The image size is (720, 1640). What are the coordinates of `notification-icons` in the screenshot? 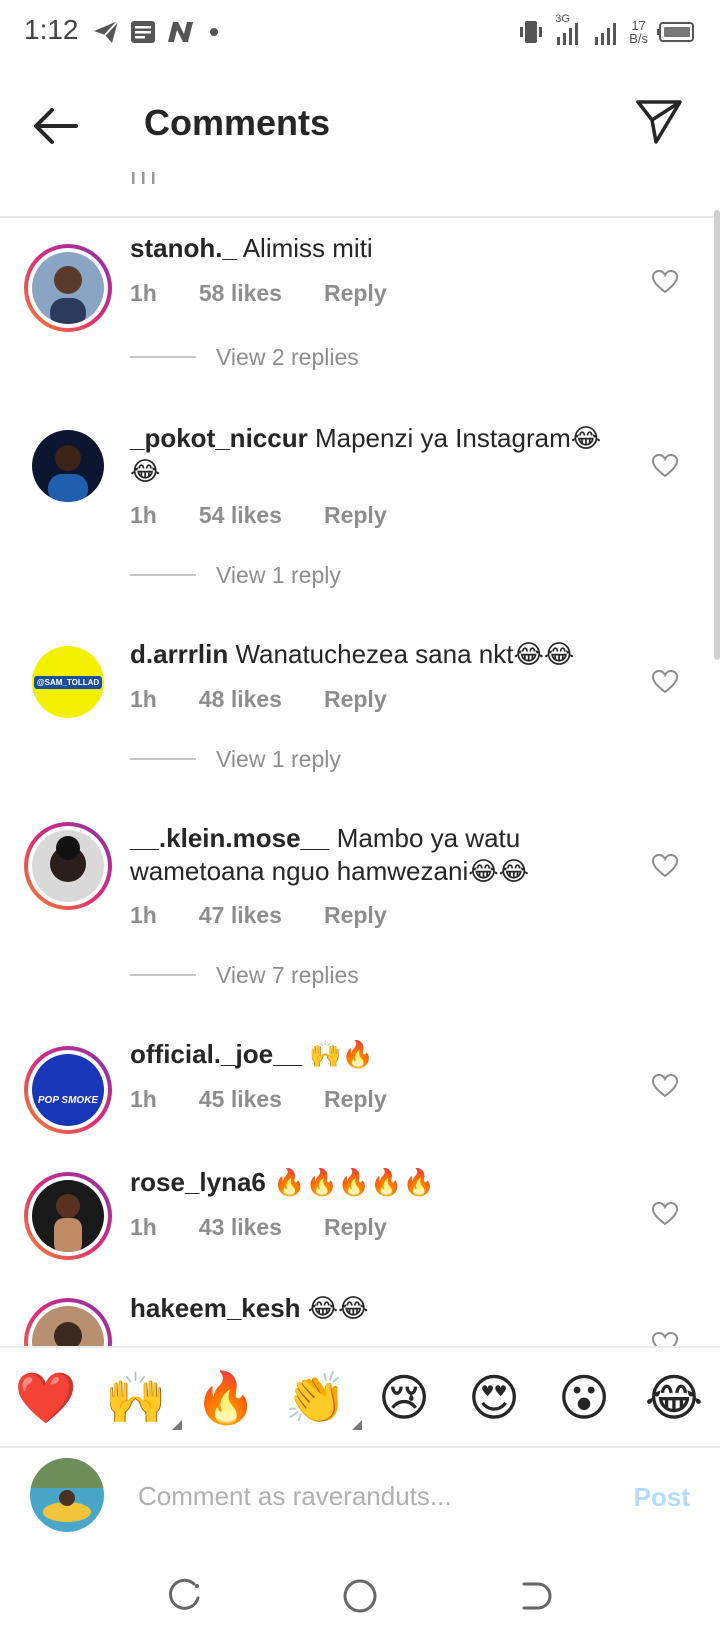 It's located at (157, 32).